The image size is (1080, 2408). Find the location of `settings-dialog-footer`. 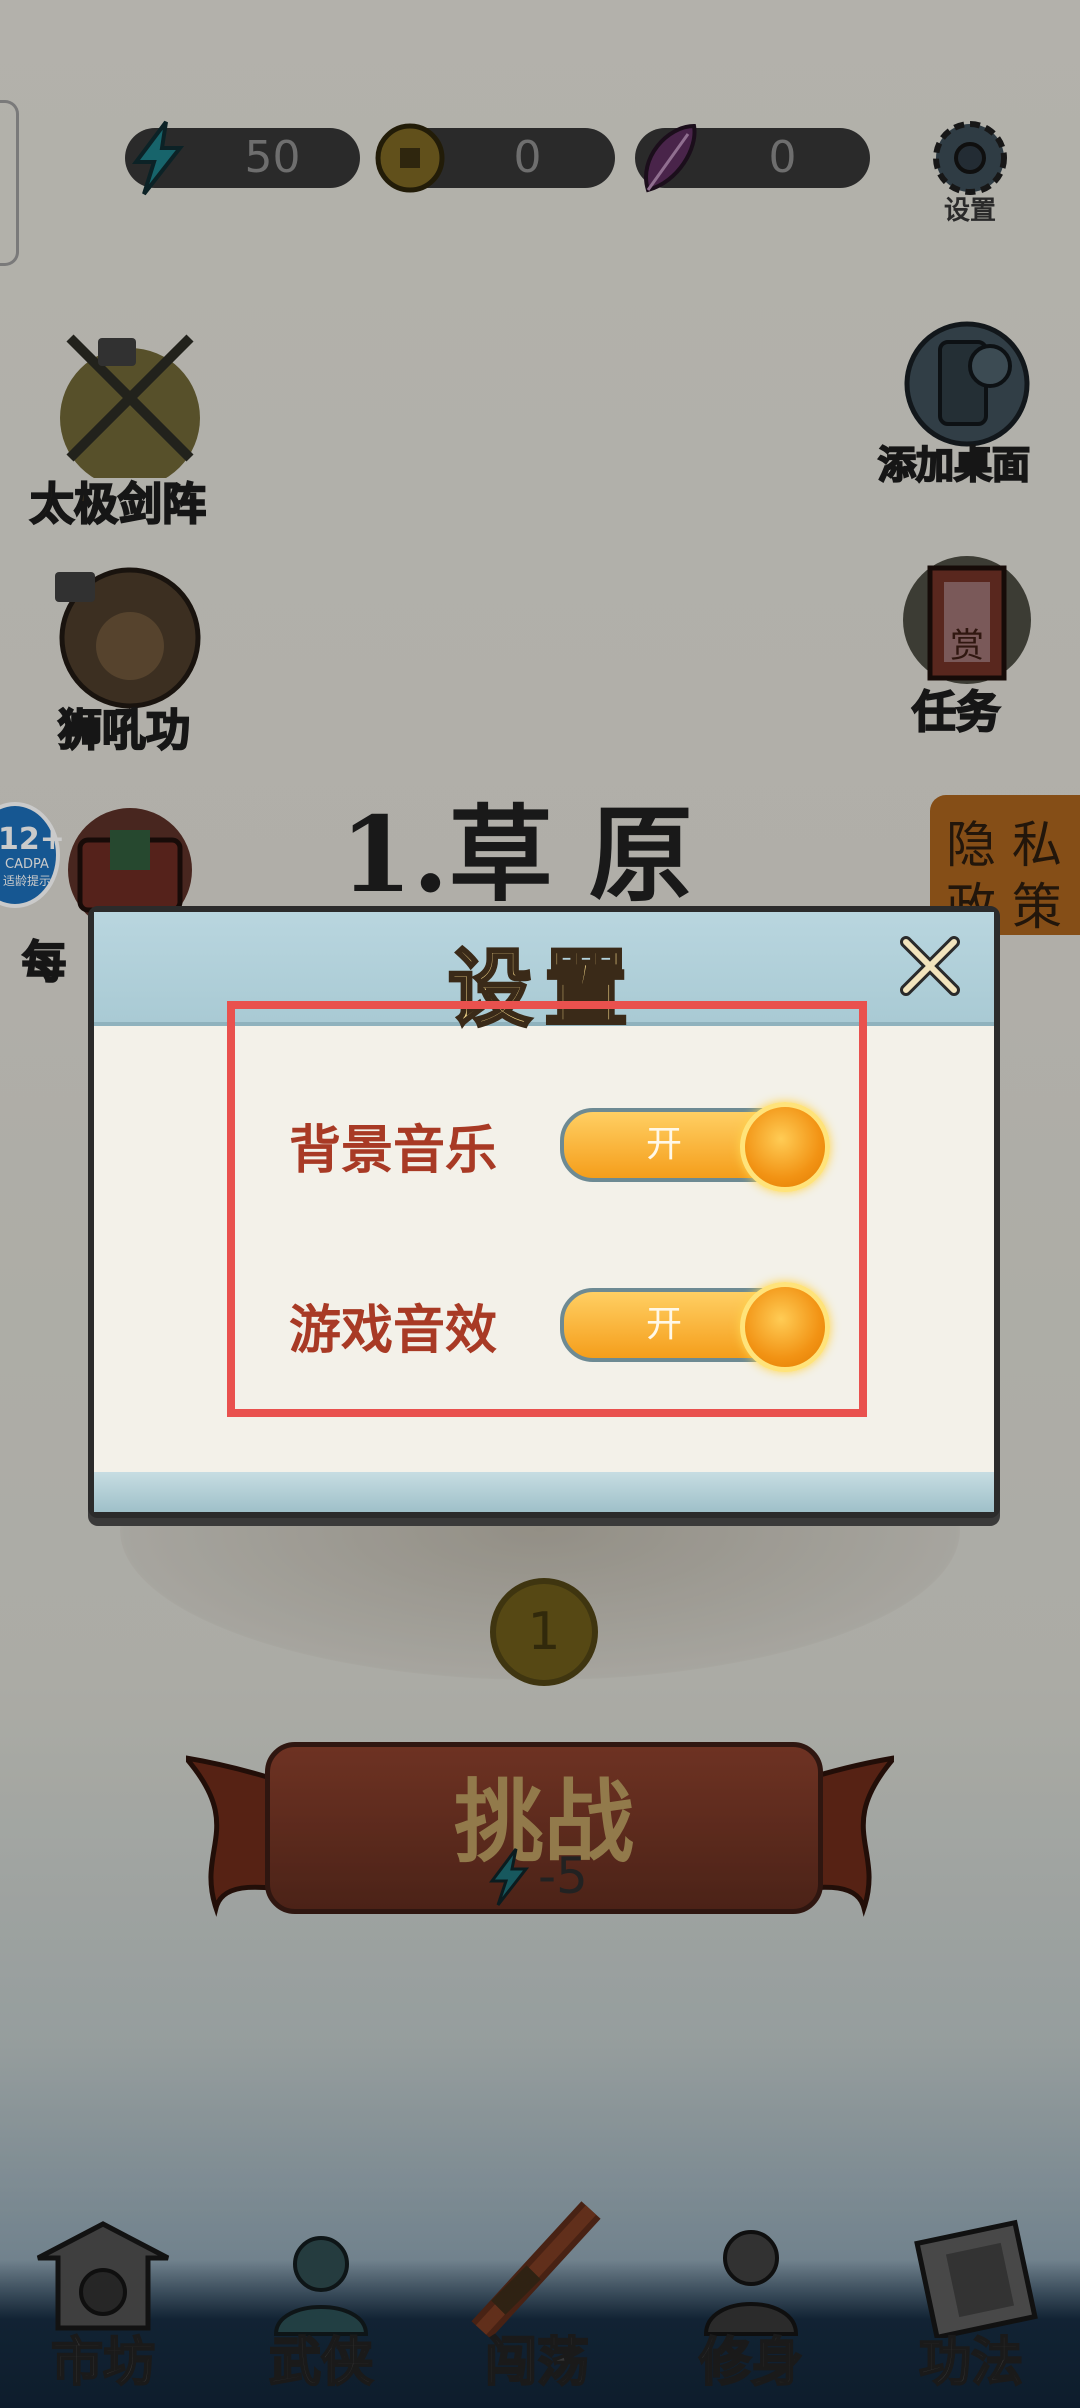

settings-dialog-footer is located at coordinates (544, 1492).